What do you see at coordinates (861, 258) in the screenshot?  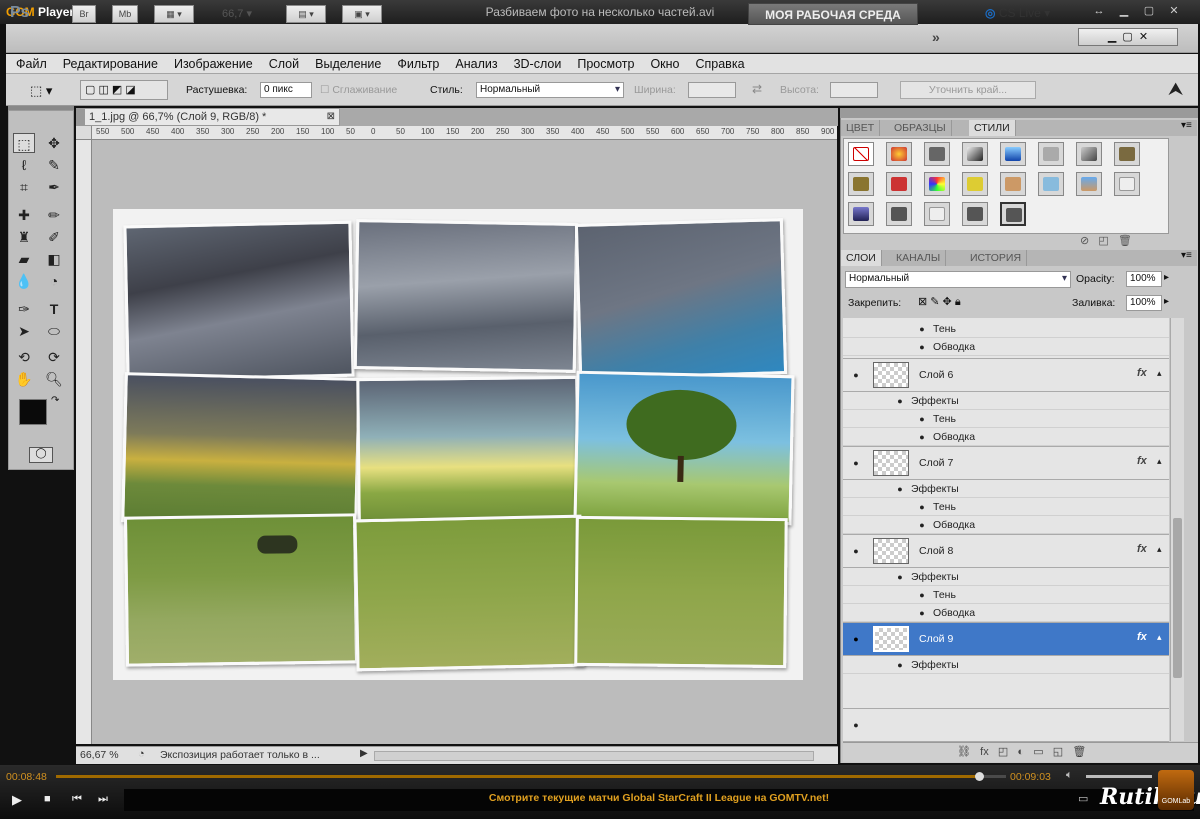 I see `tab-layers: СЛОИ` at bounding box center [861, 258].